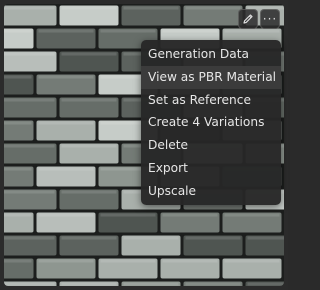  Describe the element at coordinates (211, 100) in the screenshot. I see `menu-item-set-as-reference: Set as Reference` at that location.